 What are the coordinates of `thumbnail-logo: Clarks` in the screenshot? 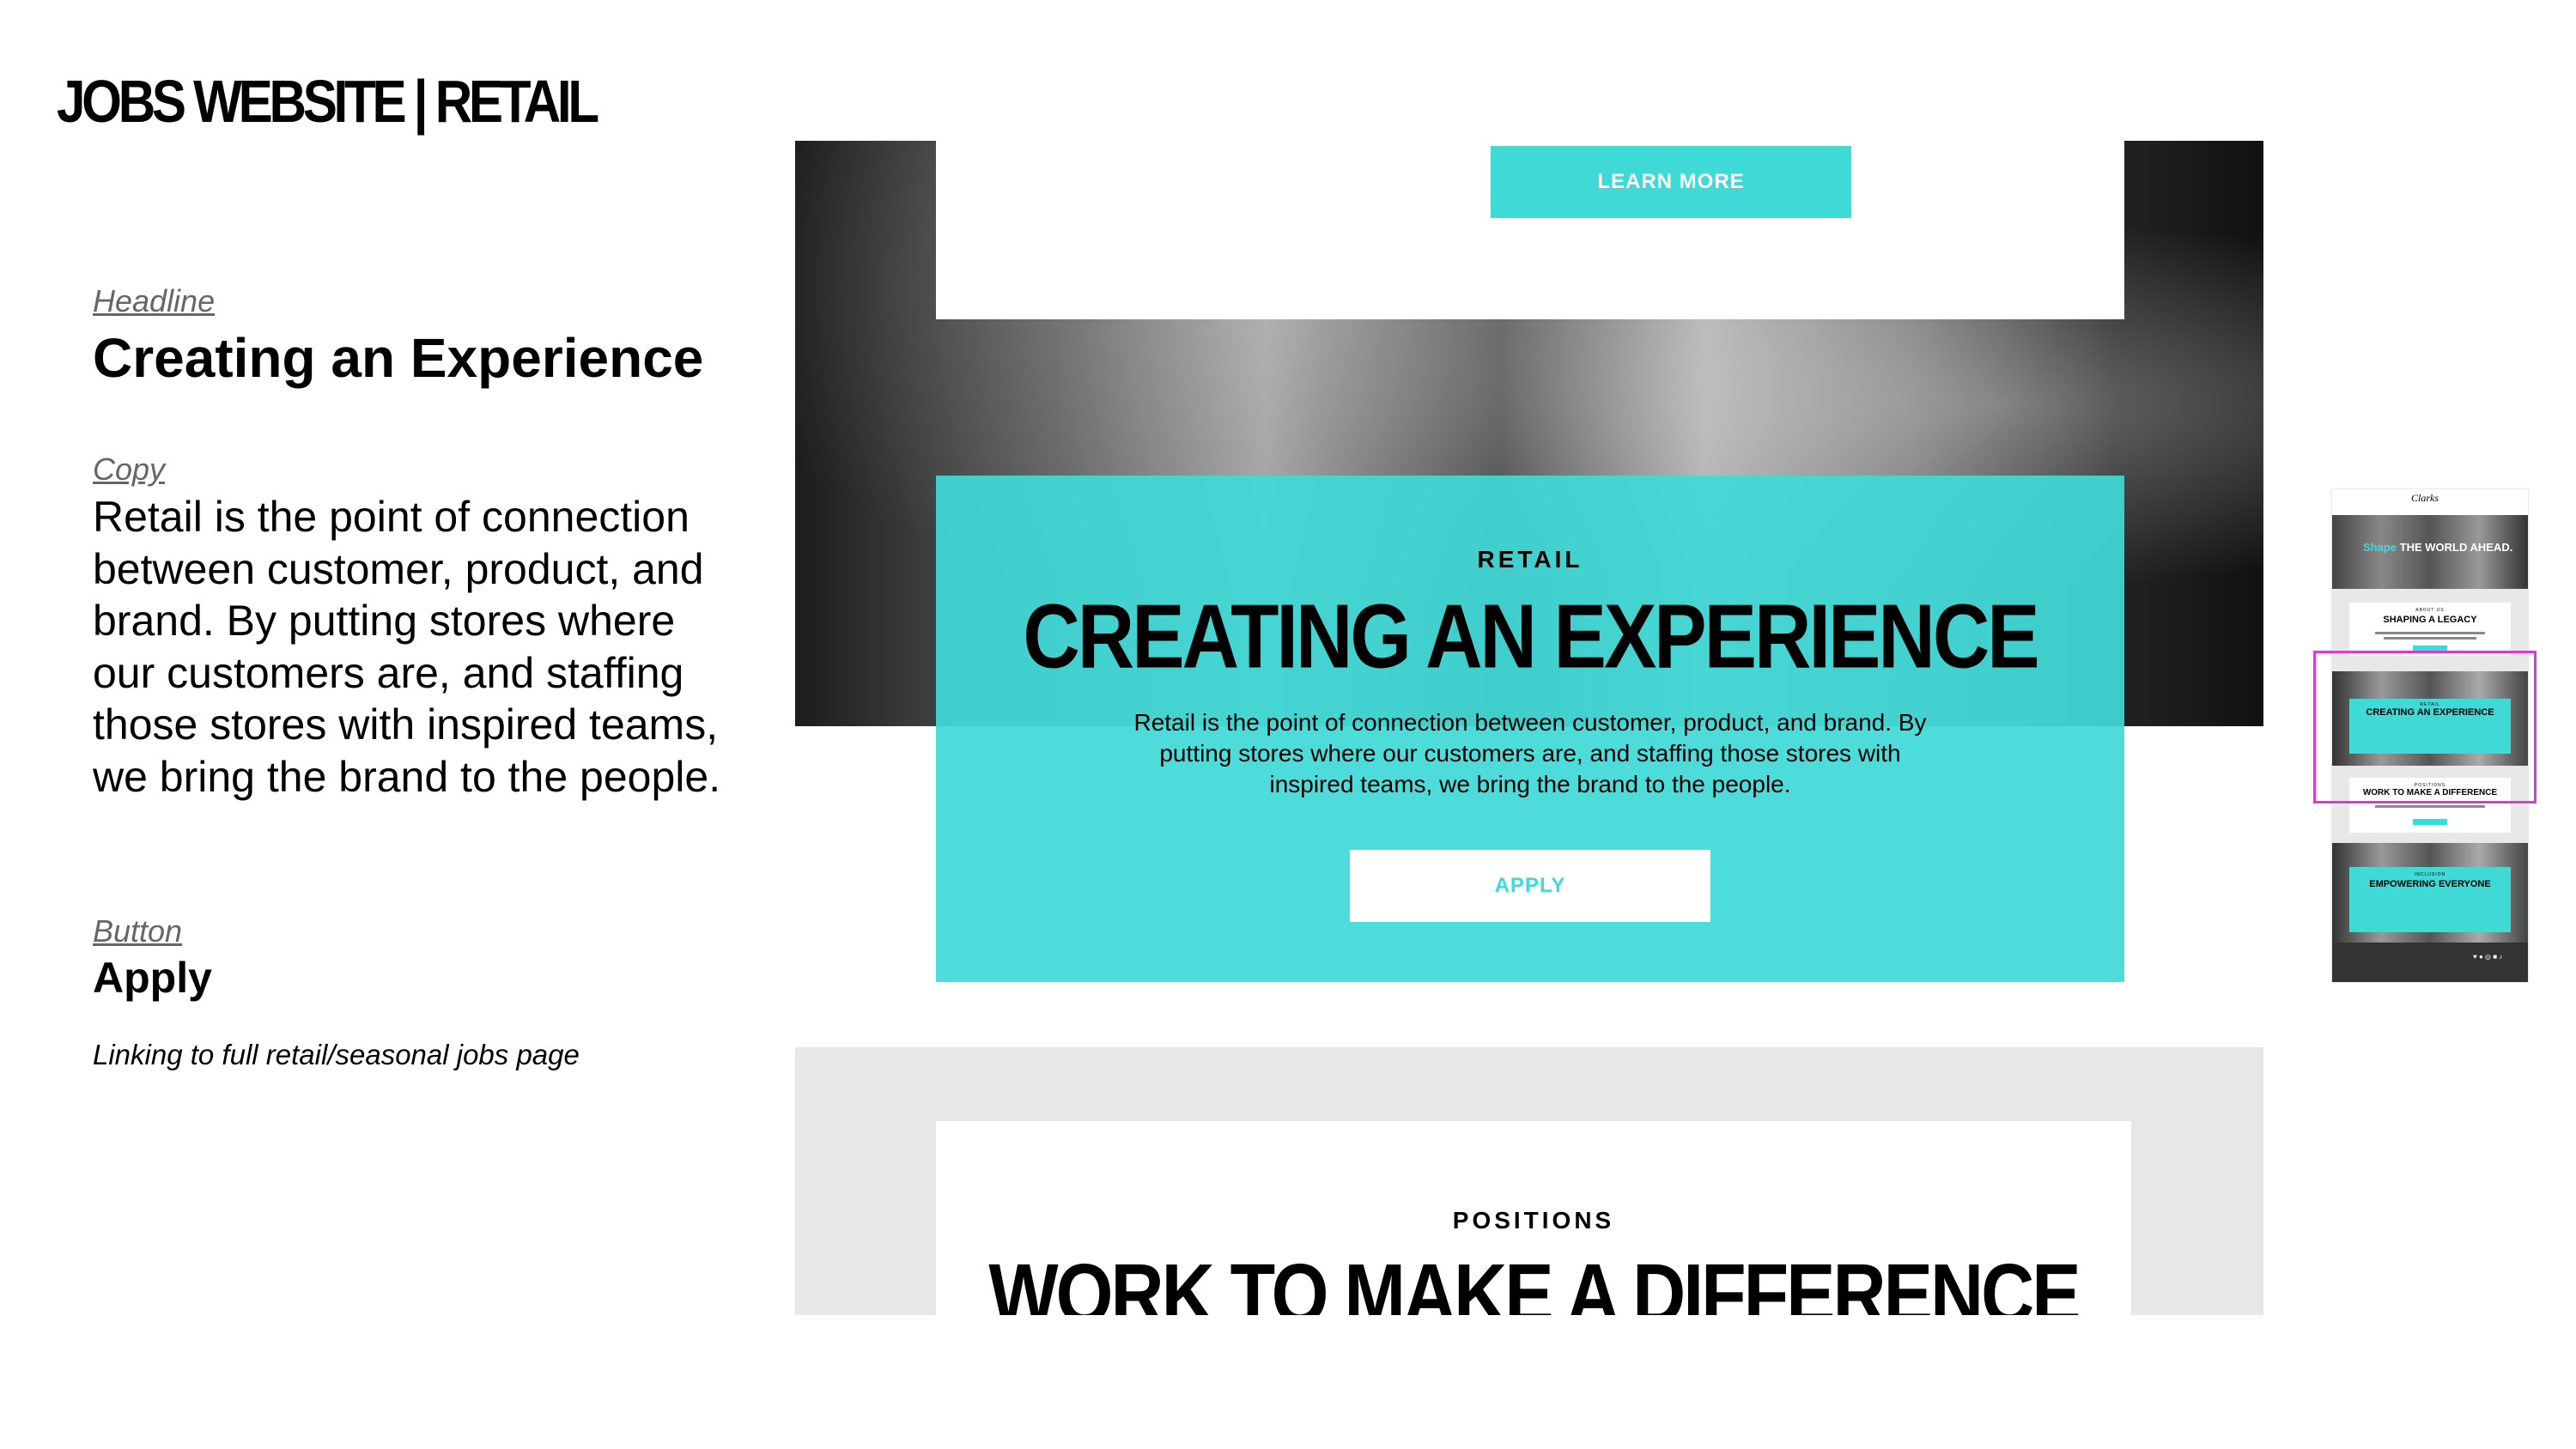 It's located at (2425, 498).